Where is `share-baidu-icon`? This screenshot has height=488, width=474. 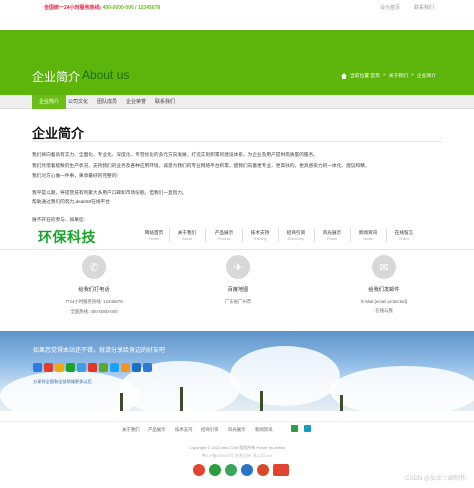
share-baidu-icon is located at coordinates (136, 367).